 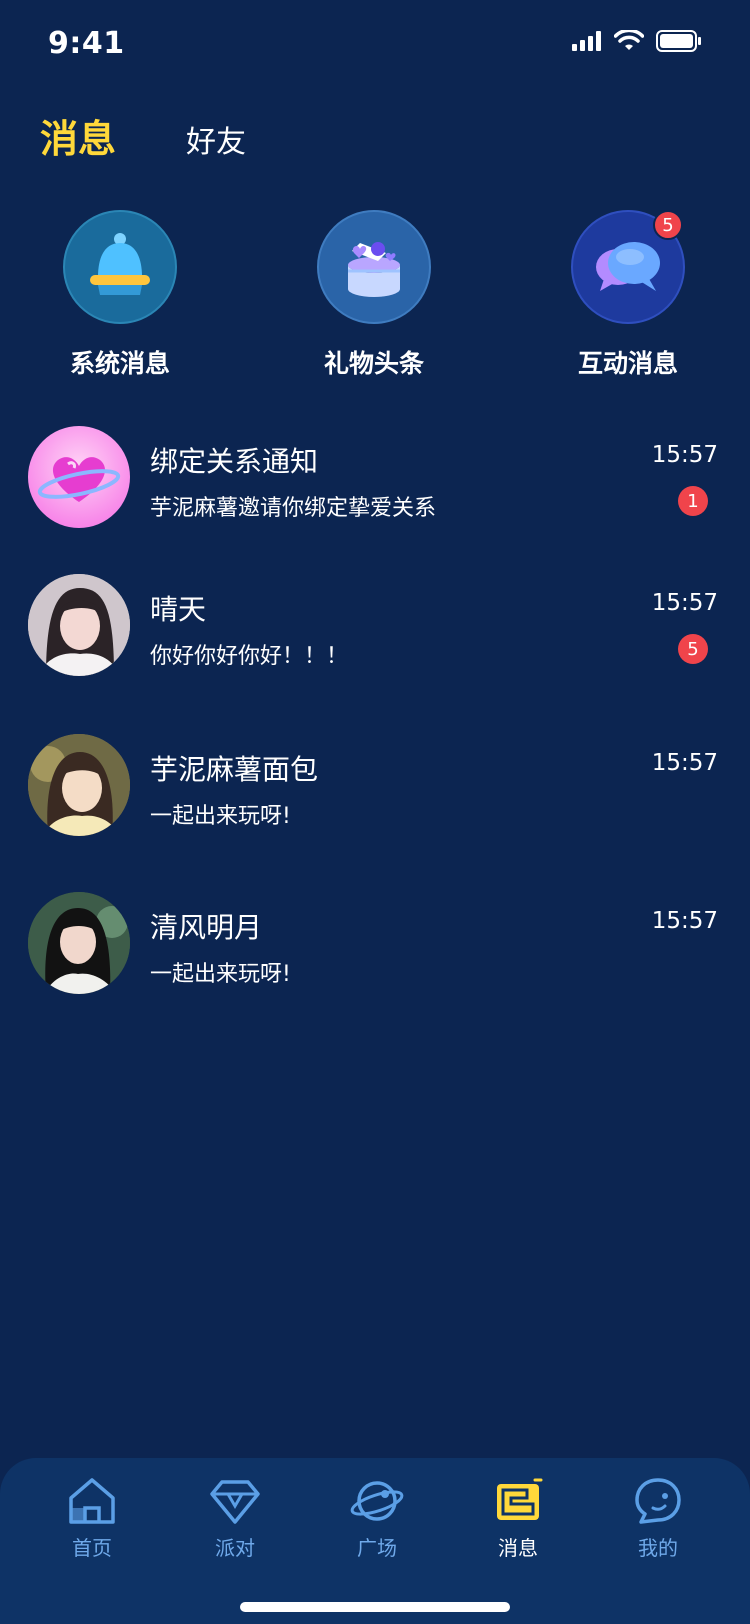 I want to click on chat-name: 晴天, so click(x=178, y=609).